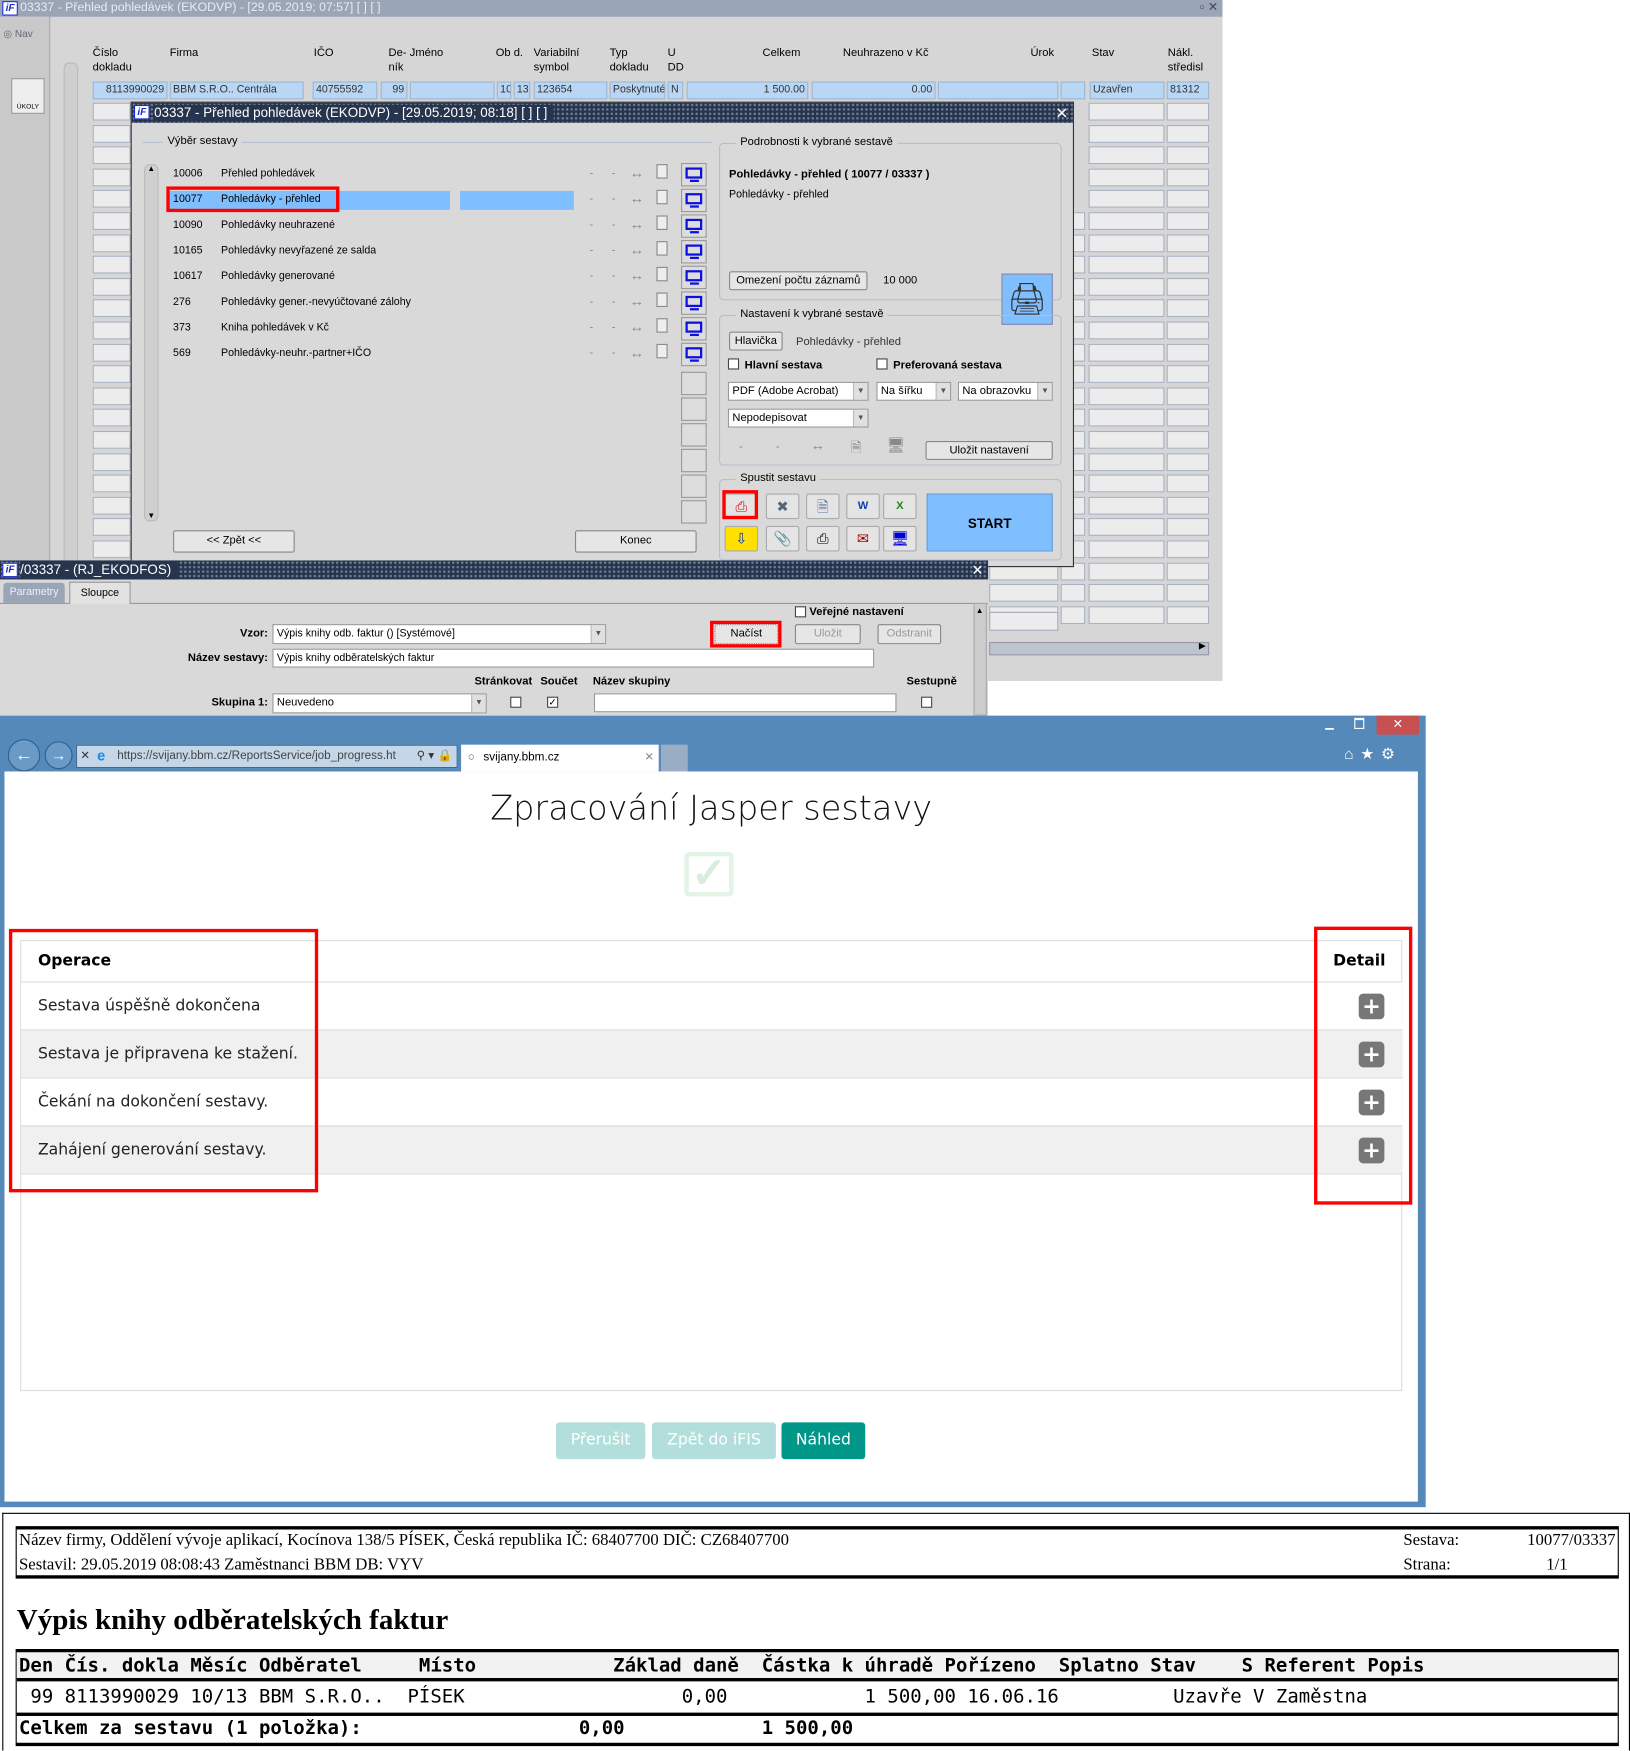 The width and height of the screenshot is (1630, 1751). What do you see at coordinates (187, 276) in the screenshot?
I see `report-code: 10617` at bounding box center [187, 276].